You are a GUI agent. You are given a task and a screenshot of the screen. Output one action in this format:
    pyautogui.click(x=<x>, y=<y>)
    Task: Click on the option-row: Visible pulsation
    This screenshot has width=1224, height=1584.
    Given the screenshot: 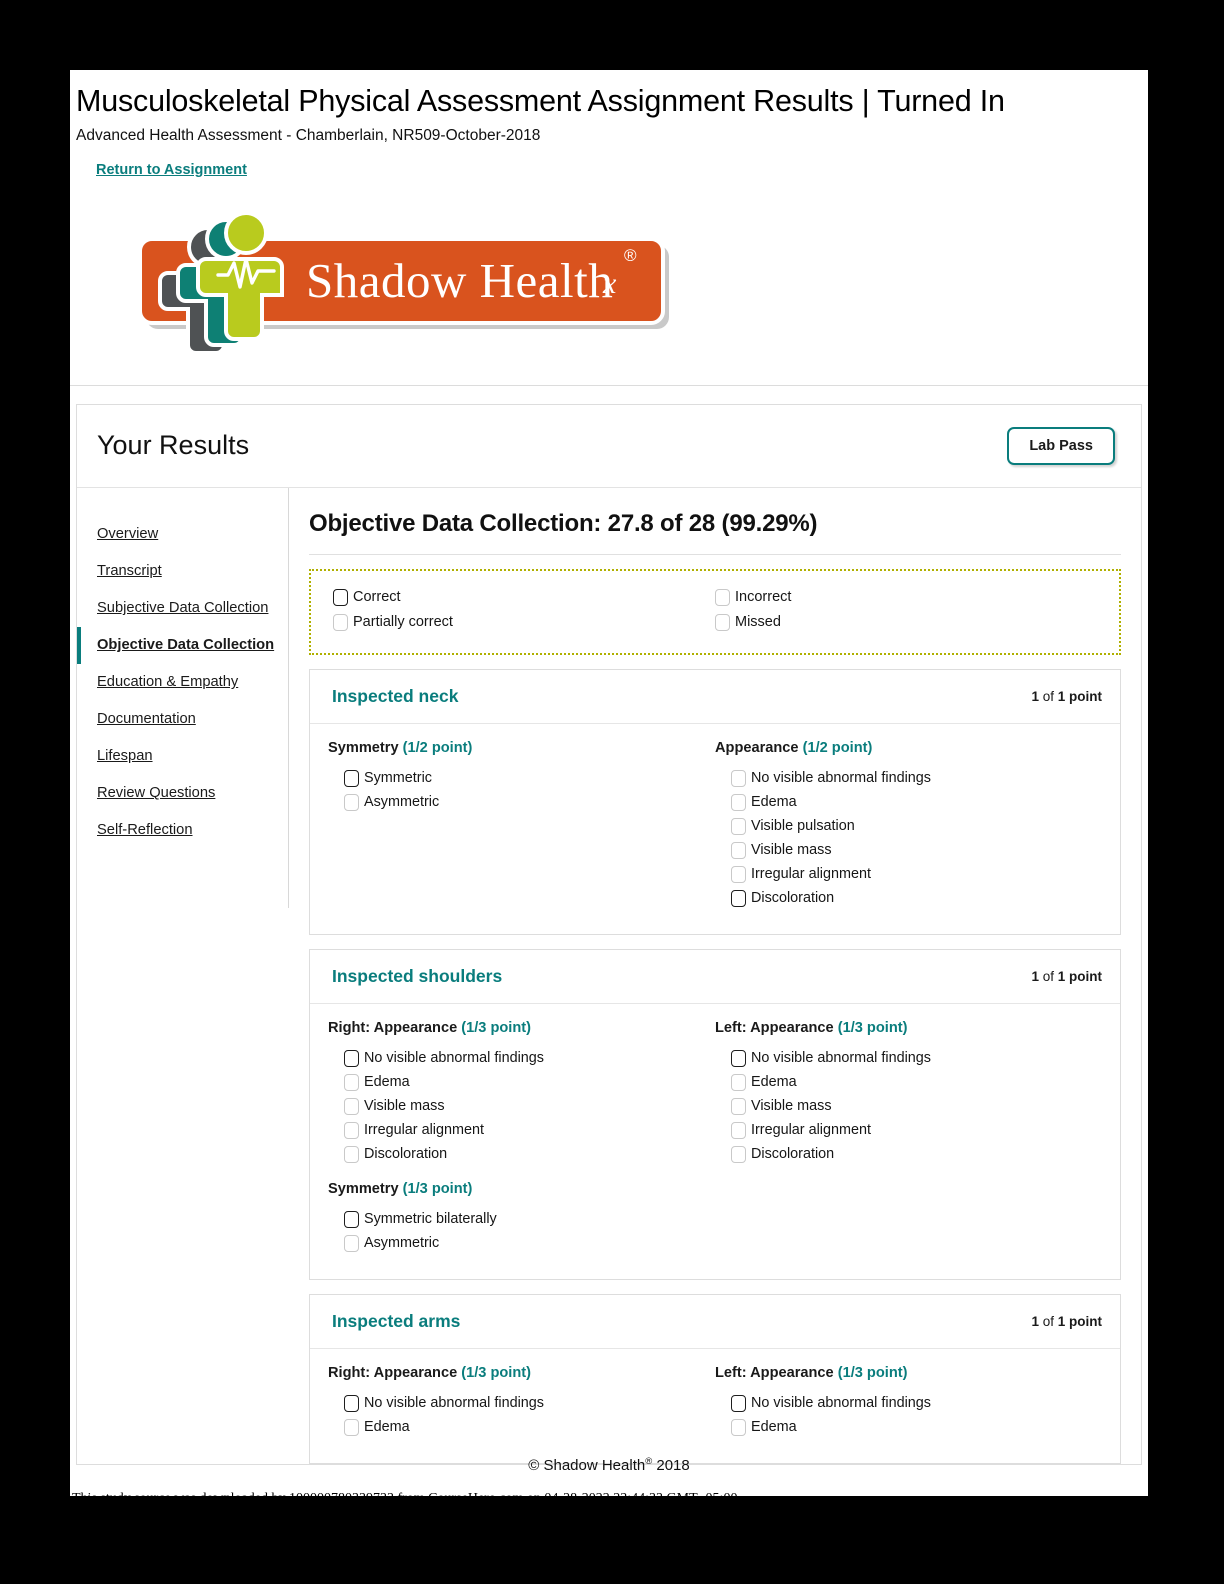 What is the action you would take?
    pyautogui.click(x=903, y=826)
    